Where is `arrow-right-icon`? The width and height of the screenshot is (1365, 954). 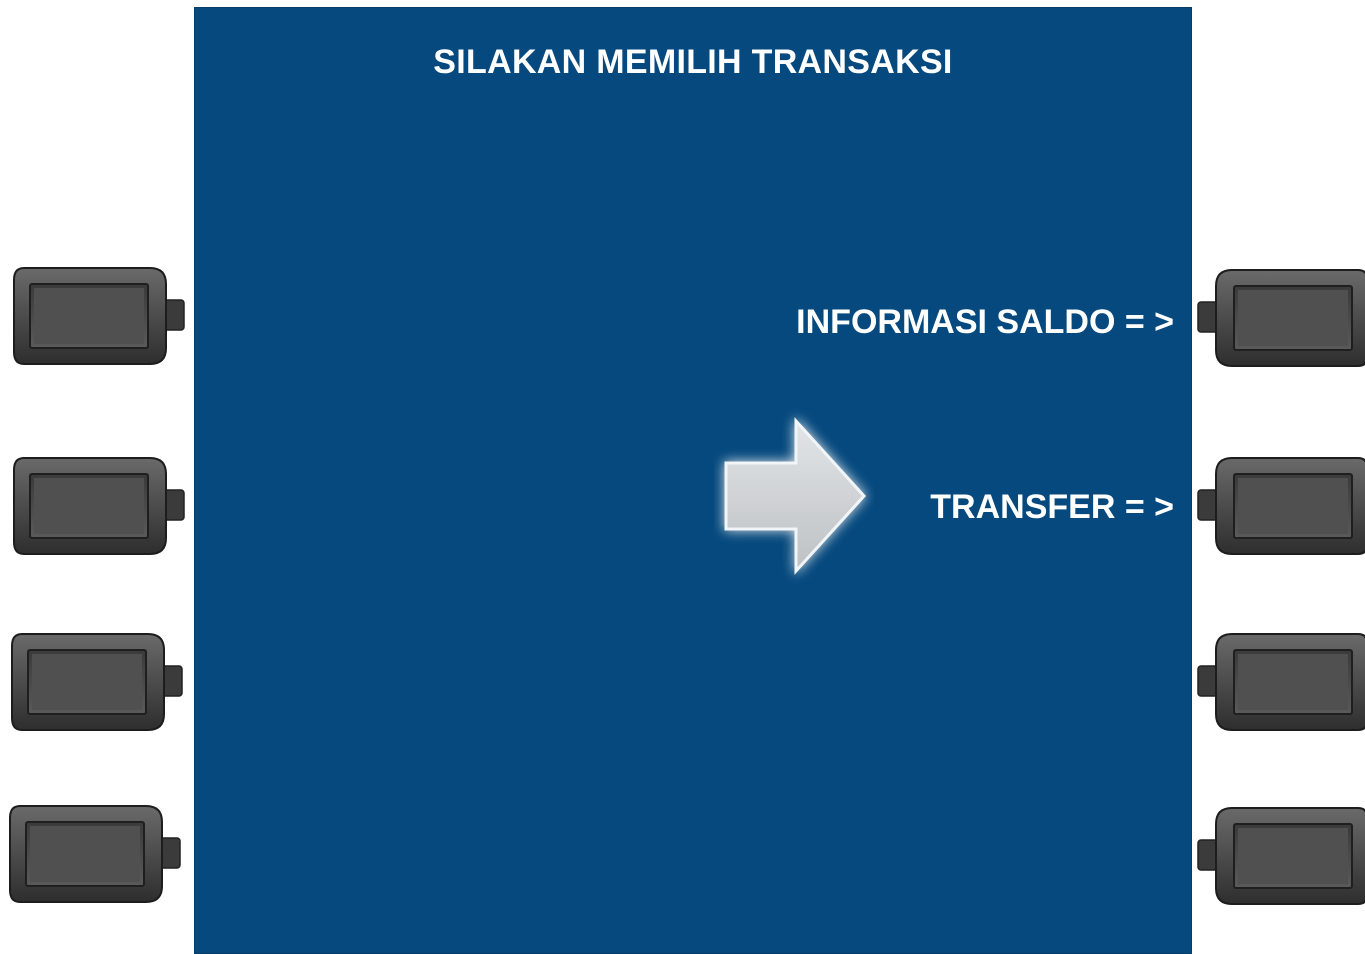
arrow-right-icon is located at coordinates (794, 496).